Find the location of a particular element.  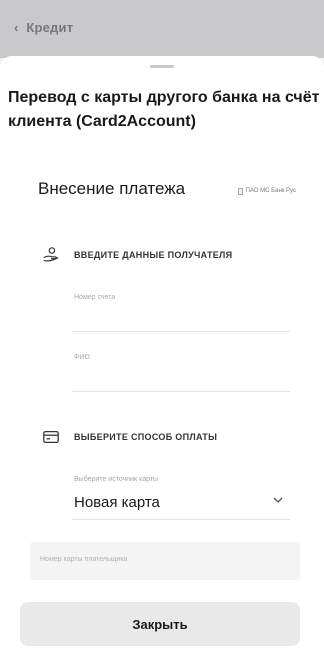

bank-logo-image: ПАО МС Банк Рус is located at coordinates (267, 191).